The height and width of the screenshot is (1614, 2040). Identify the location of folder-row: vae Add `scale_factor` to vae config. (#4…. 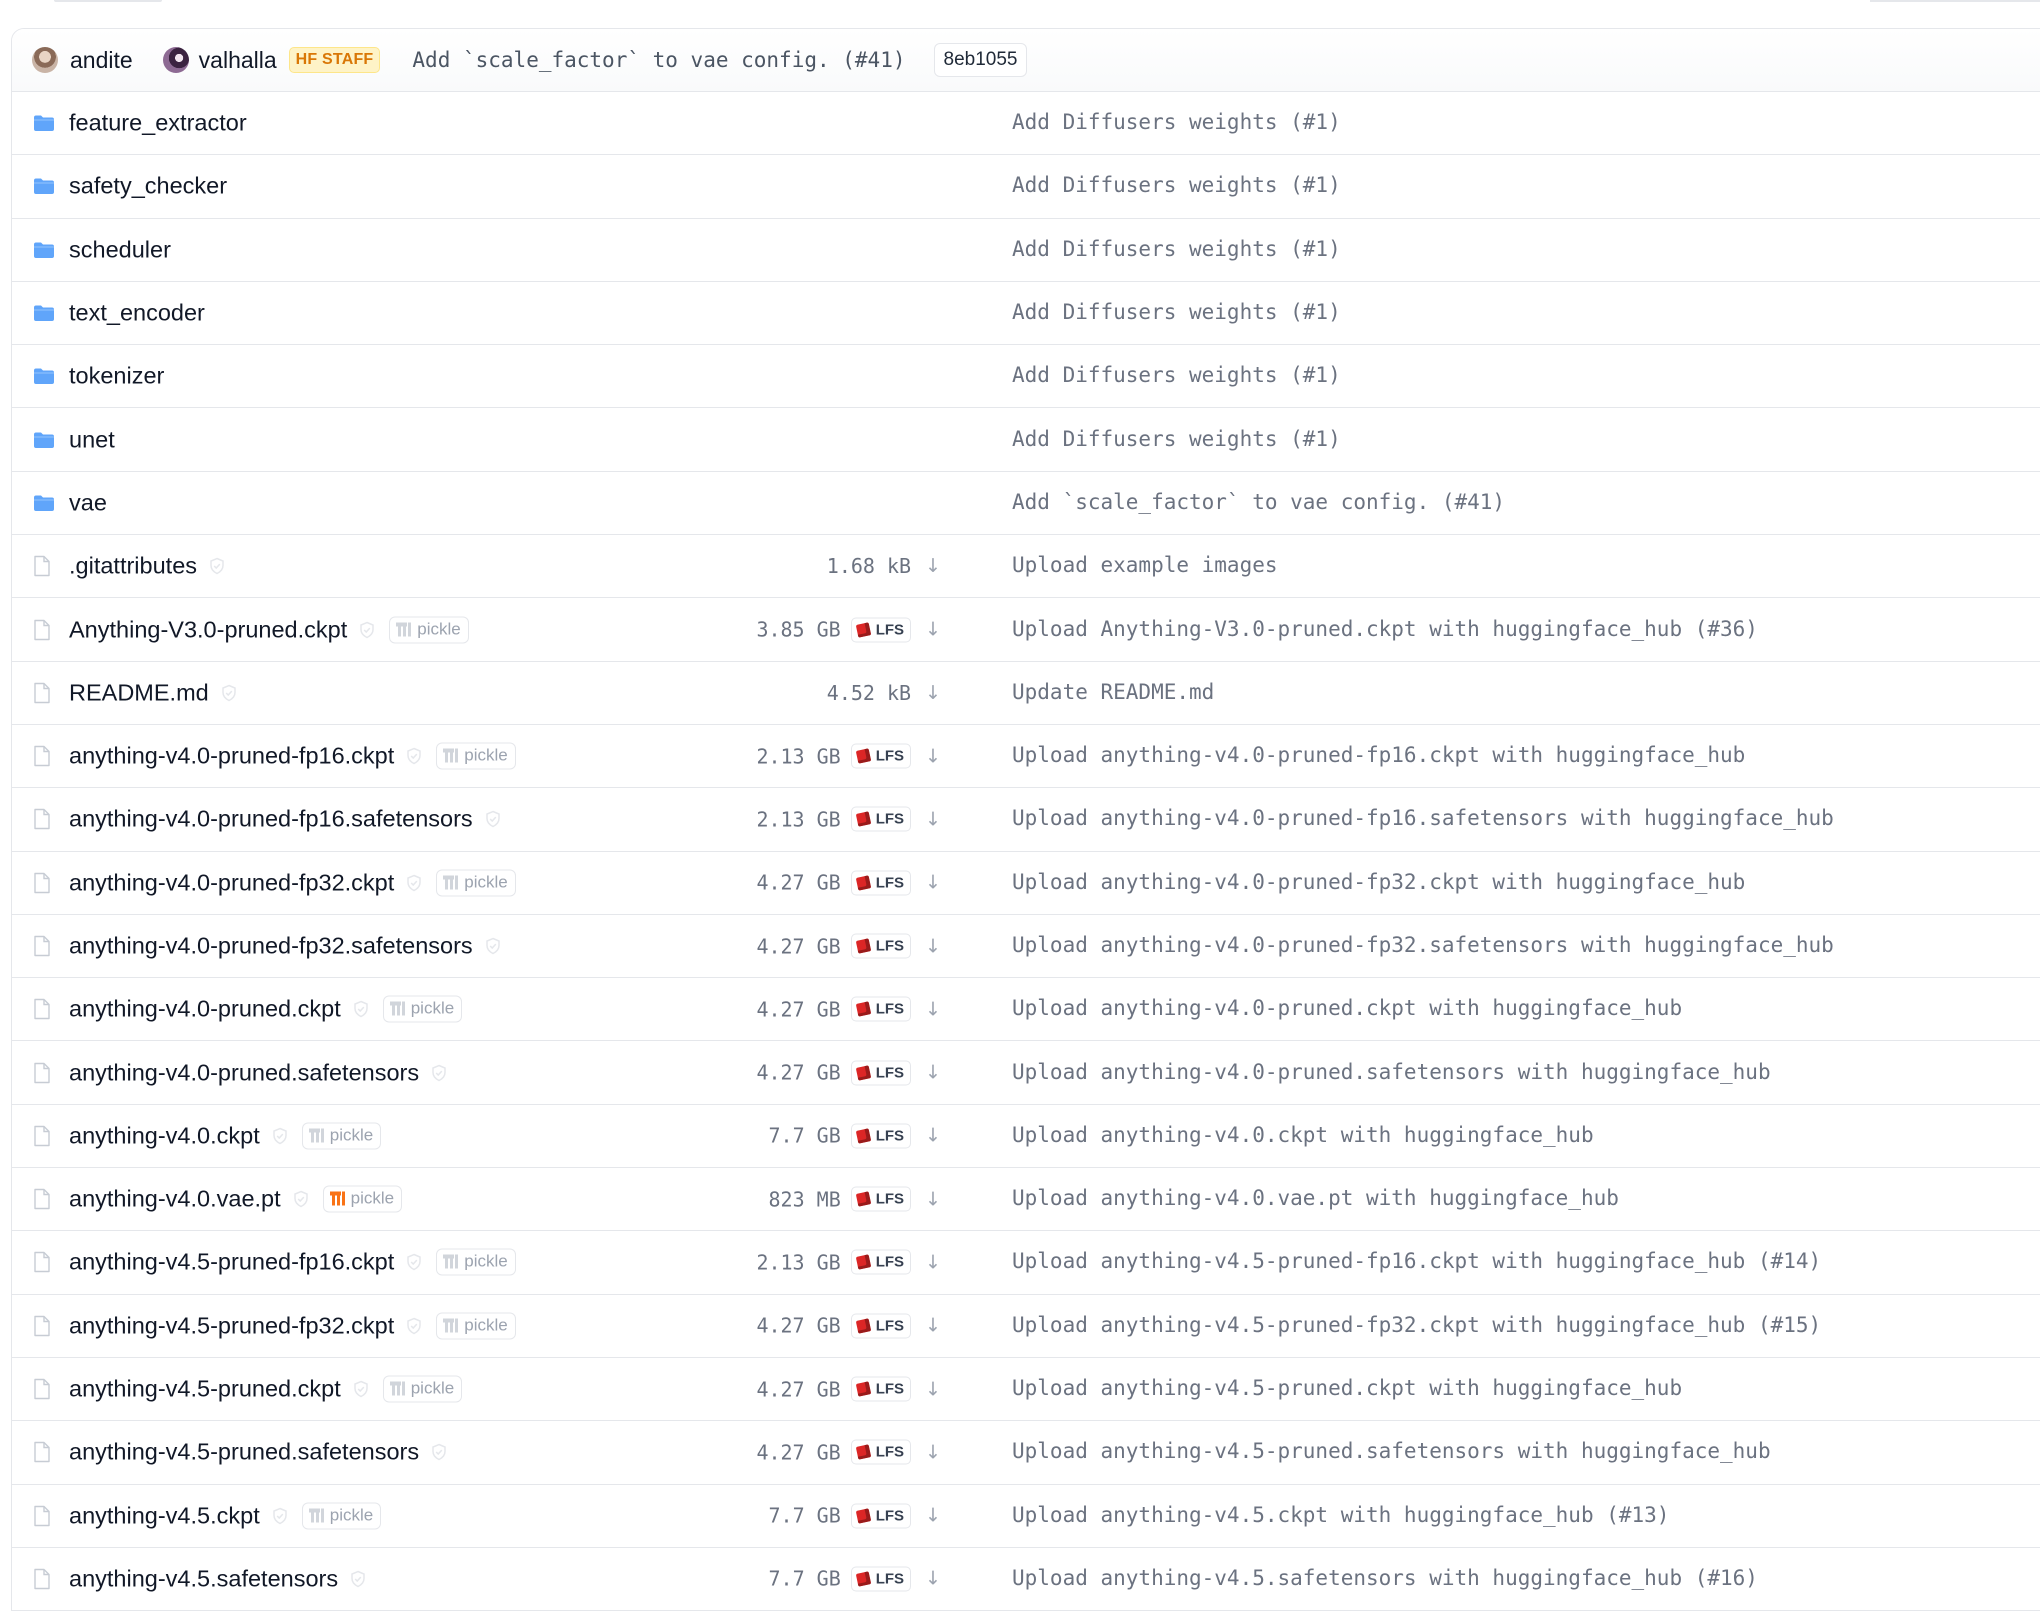
(1026, 504).